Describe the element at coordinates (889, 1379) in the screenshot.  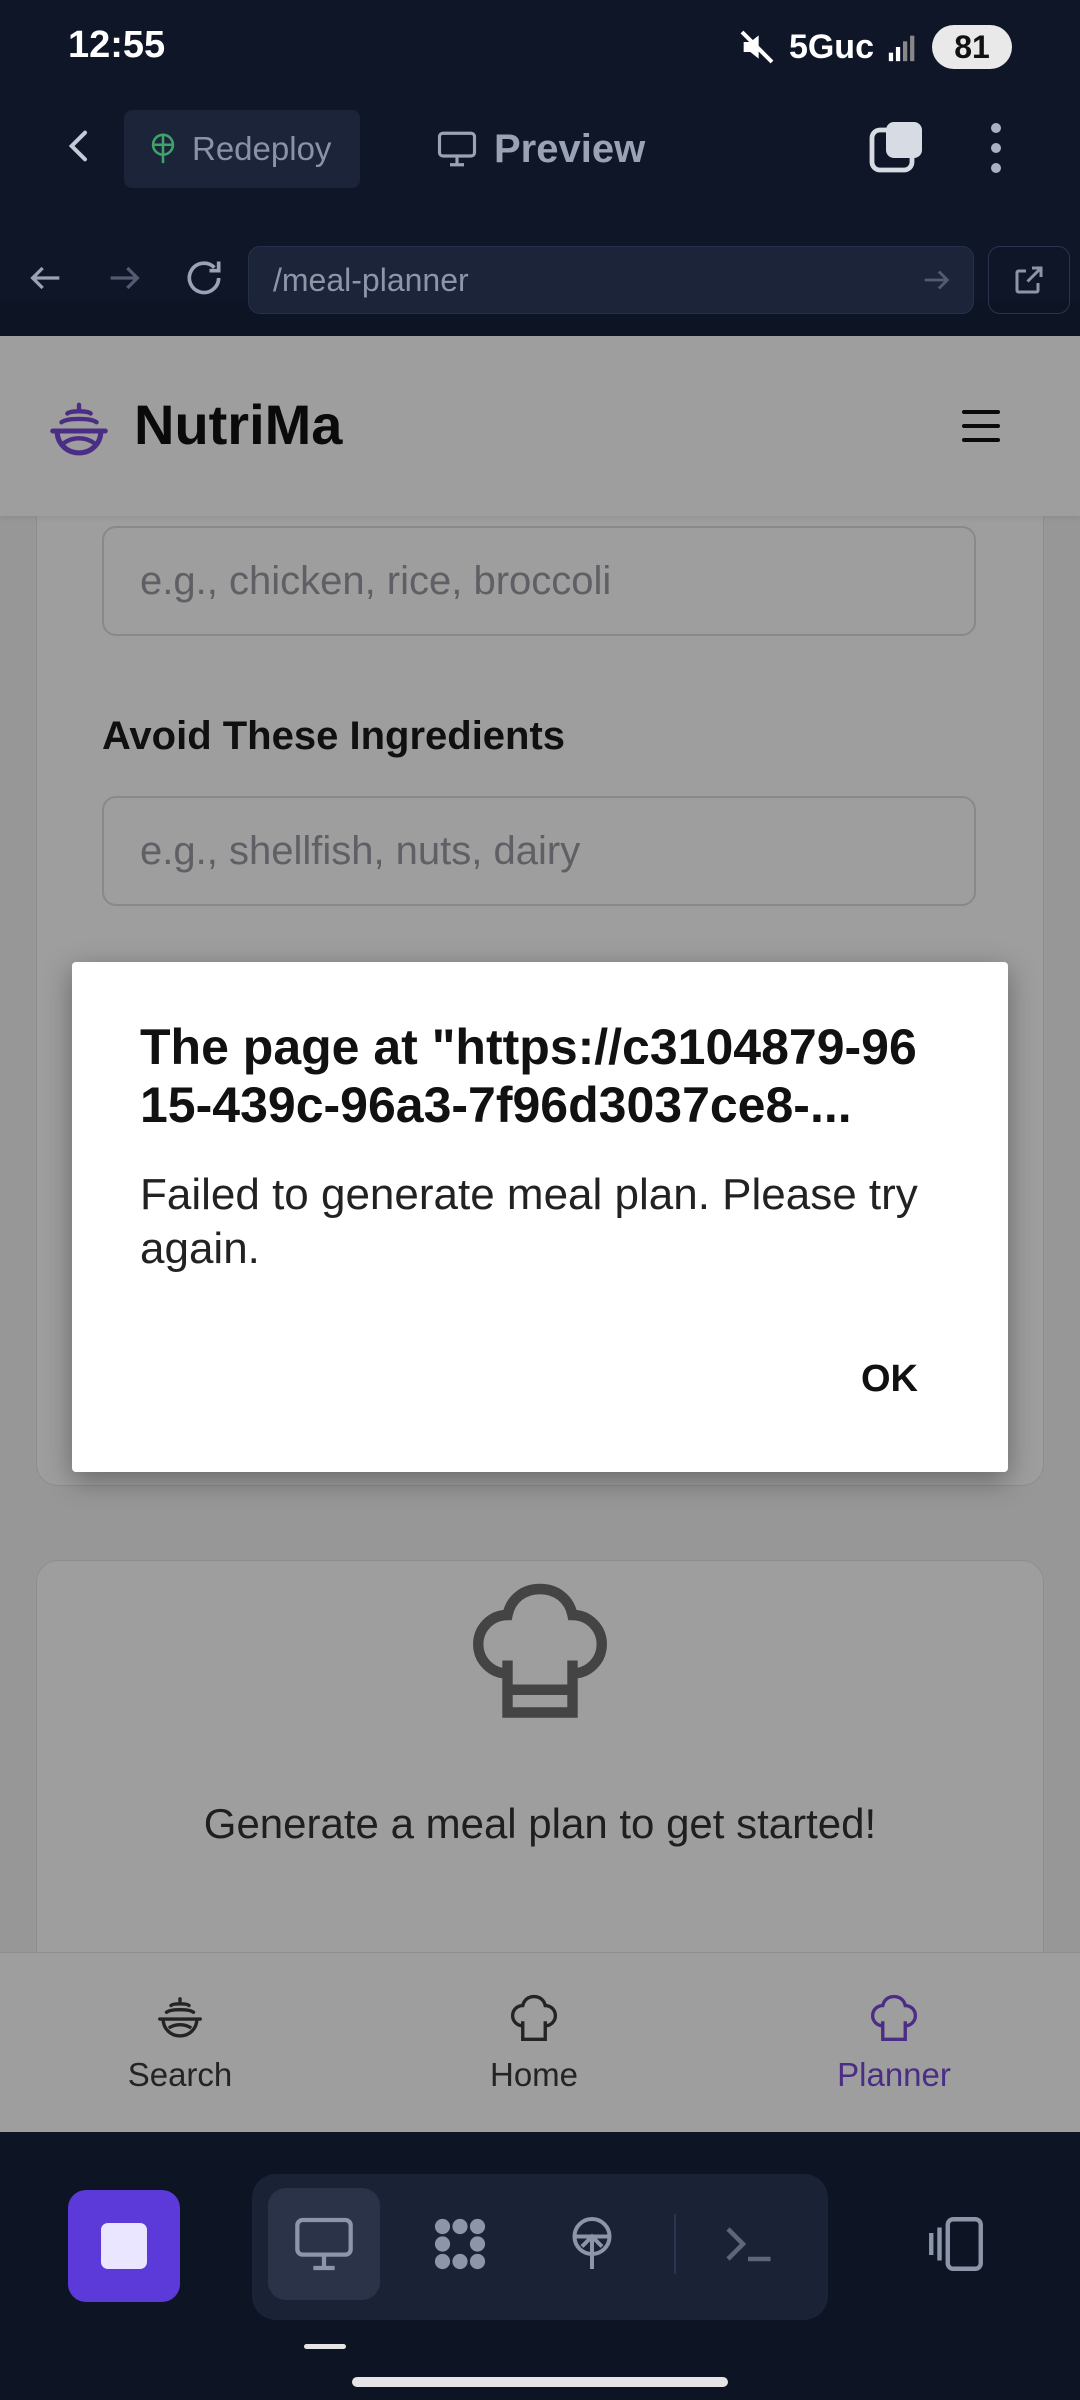
I see `ok-button: OK` at that location.